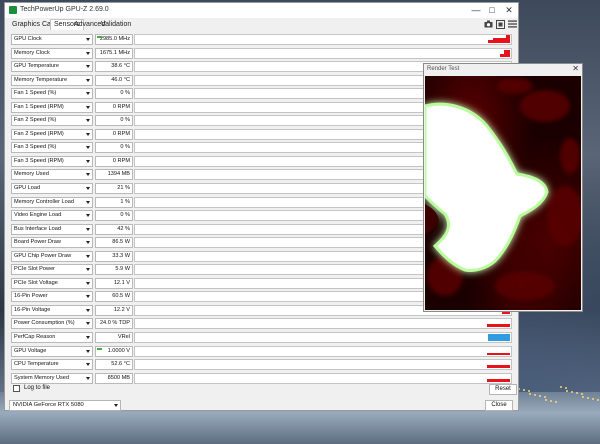  Describe the element at coordinates (37, 228) in the screenshot. I see `sensor-label: Bus Interface Load` at that location.